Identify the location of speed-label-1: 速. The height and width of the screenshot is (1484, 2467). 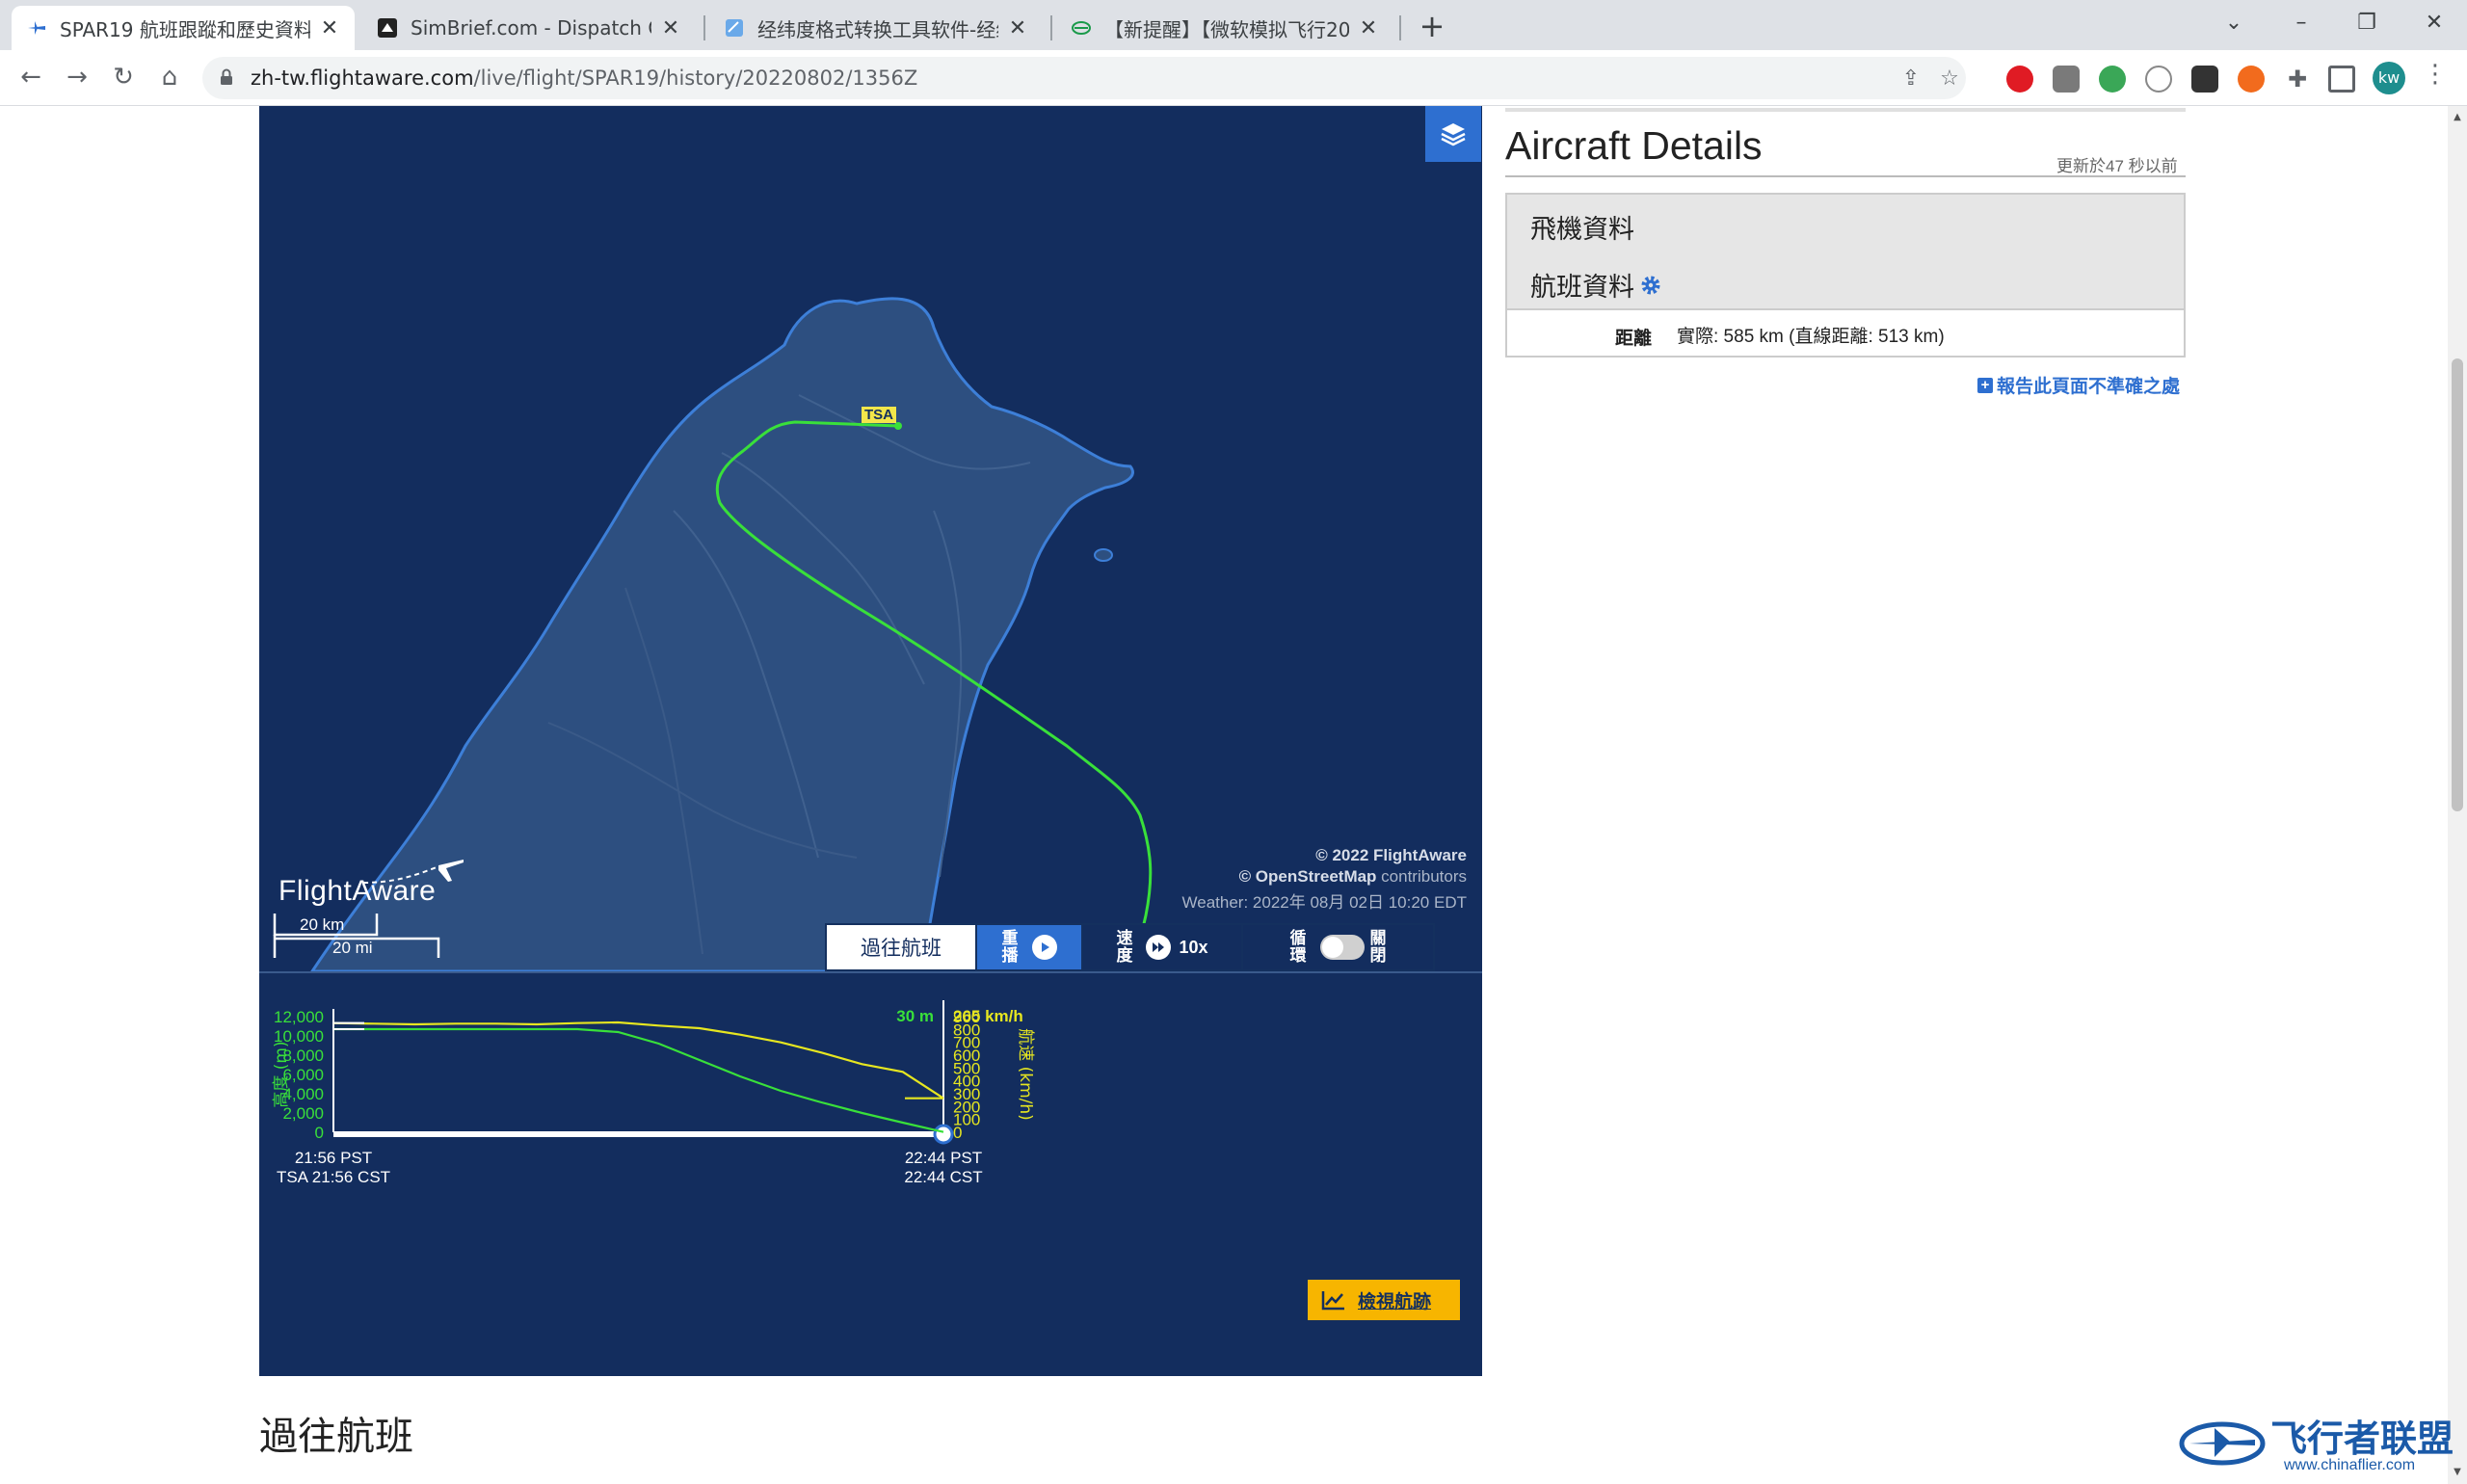
(1124, 938).